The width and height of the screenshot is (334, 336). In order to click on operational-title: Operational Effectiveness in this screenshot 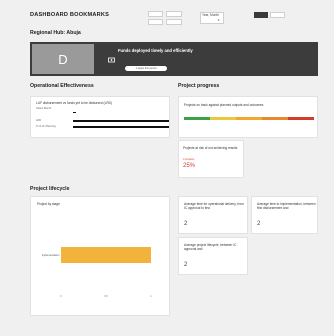, I will do `click(62, 86)`.